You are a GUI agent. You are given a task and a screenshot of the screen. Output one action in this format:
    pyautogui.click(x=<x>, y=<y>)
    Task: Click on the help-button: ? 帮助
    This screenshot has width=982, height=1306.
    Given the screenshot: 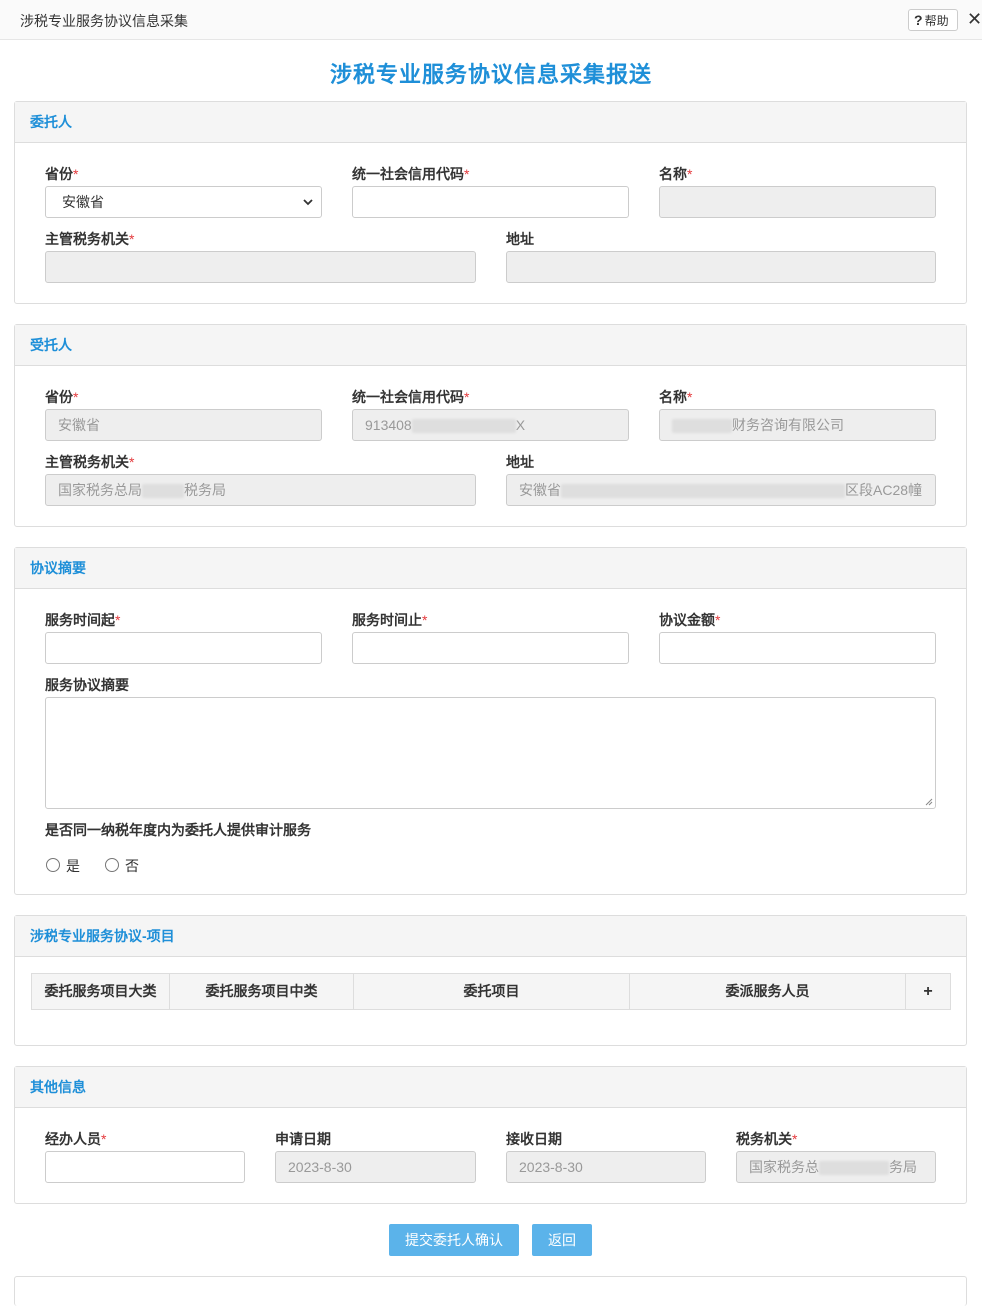 What is the action you would take?
    pyautogui.click(x=933, y=20)
    